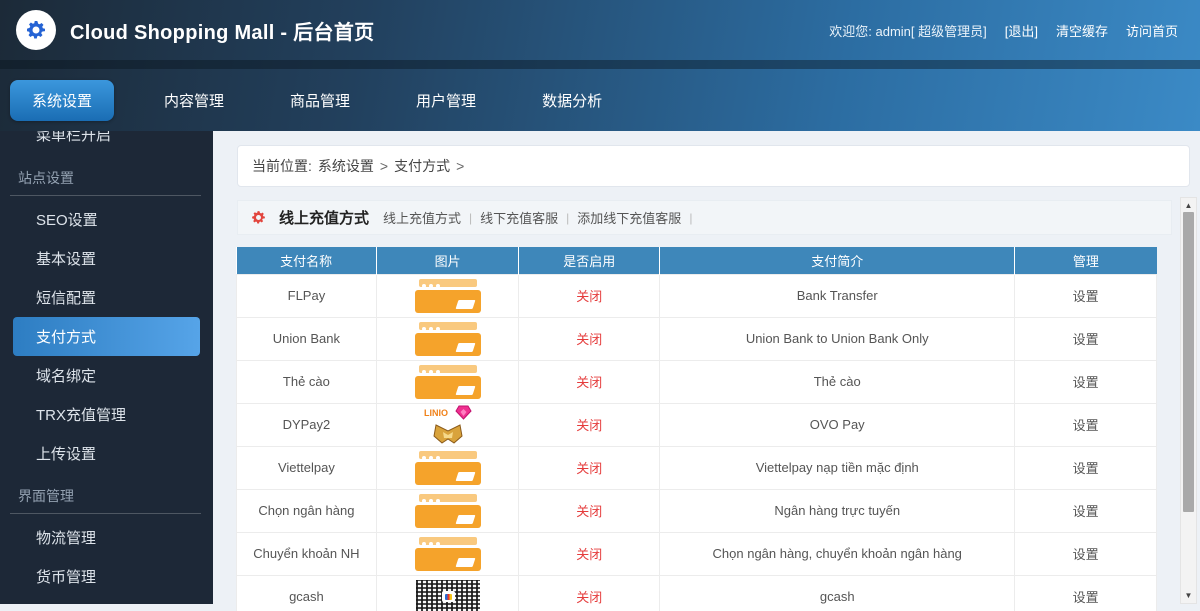 The width and height of the screenshot is (1200, 611). Describe the element at coordinates (106, 600) in the screenshot. I see `sidebar-item-navbar-management: 导航栏管理` at that location.